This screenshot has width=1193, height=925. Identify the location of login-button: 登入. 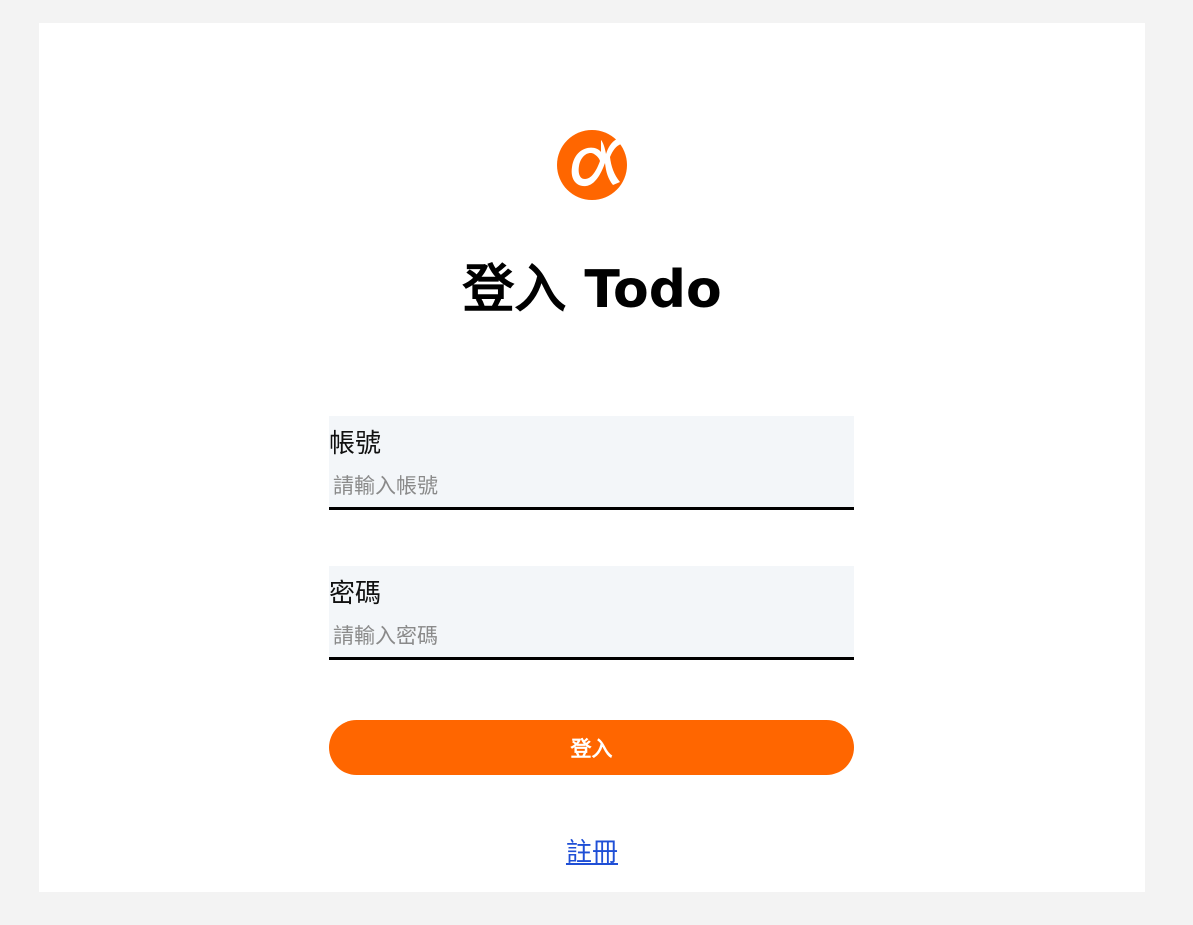
(591, 747).